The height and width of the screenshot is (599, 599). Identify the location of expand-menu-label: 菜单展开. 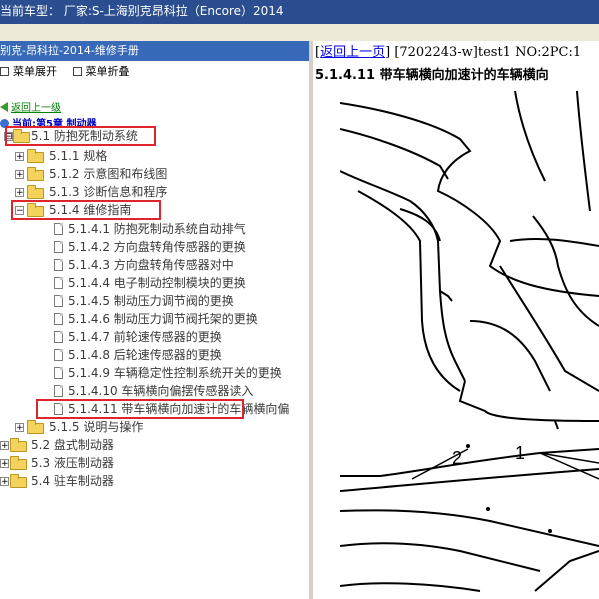
(35, 71).